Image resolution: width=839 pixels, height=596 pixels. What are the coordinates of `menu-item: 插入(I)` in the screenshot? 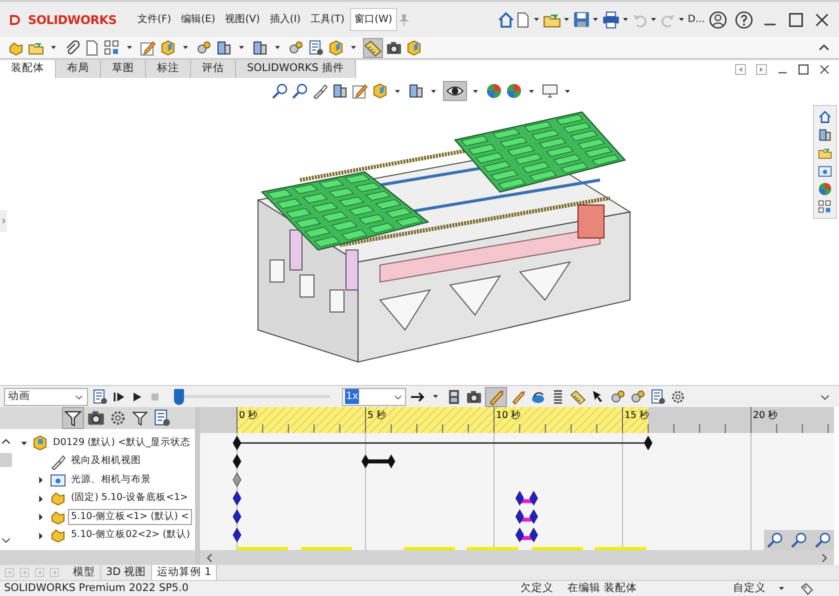 It's located at (285, 19).